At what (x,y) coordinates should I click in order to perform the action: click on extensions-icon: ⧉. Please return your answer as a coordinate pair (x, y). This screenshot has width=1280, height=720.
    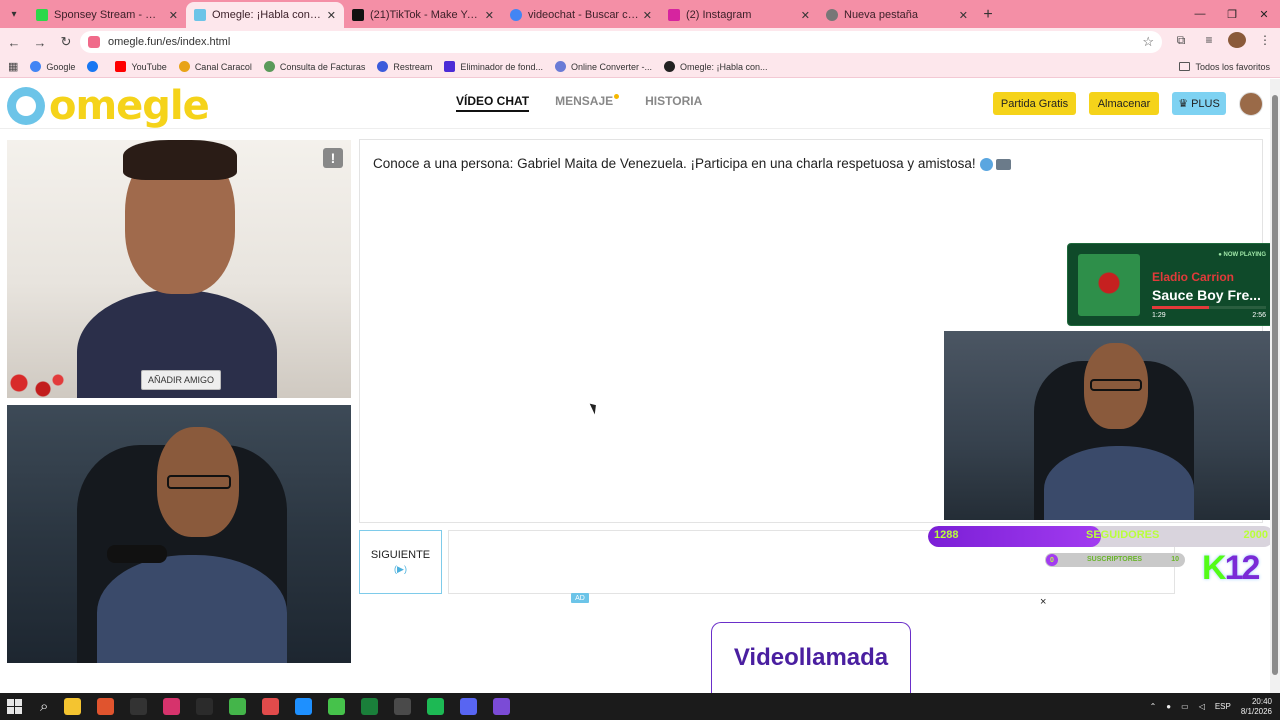
    Looking at the image, I should click on (1181, 40).